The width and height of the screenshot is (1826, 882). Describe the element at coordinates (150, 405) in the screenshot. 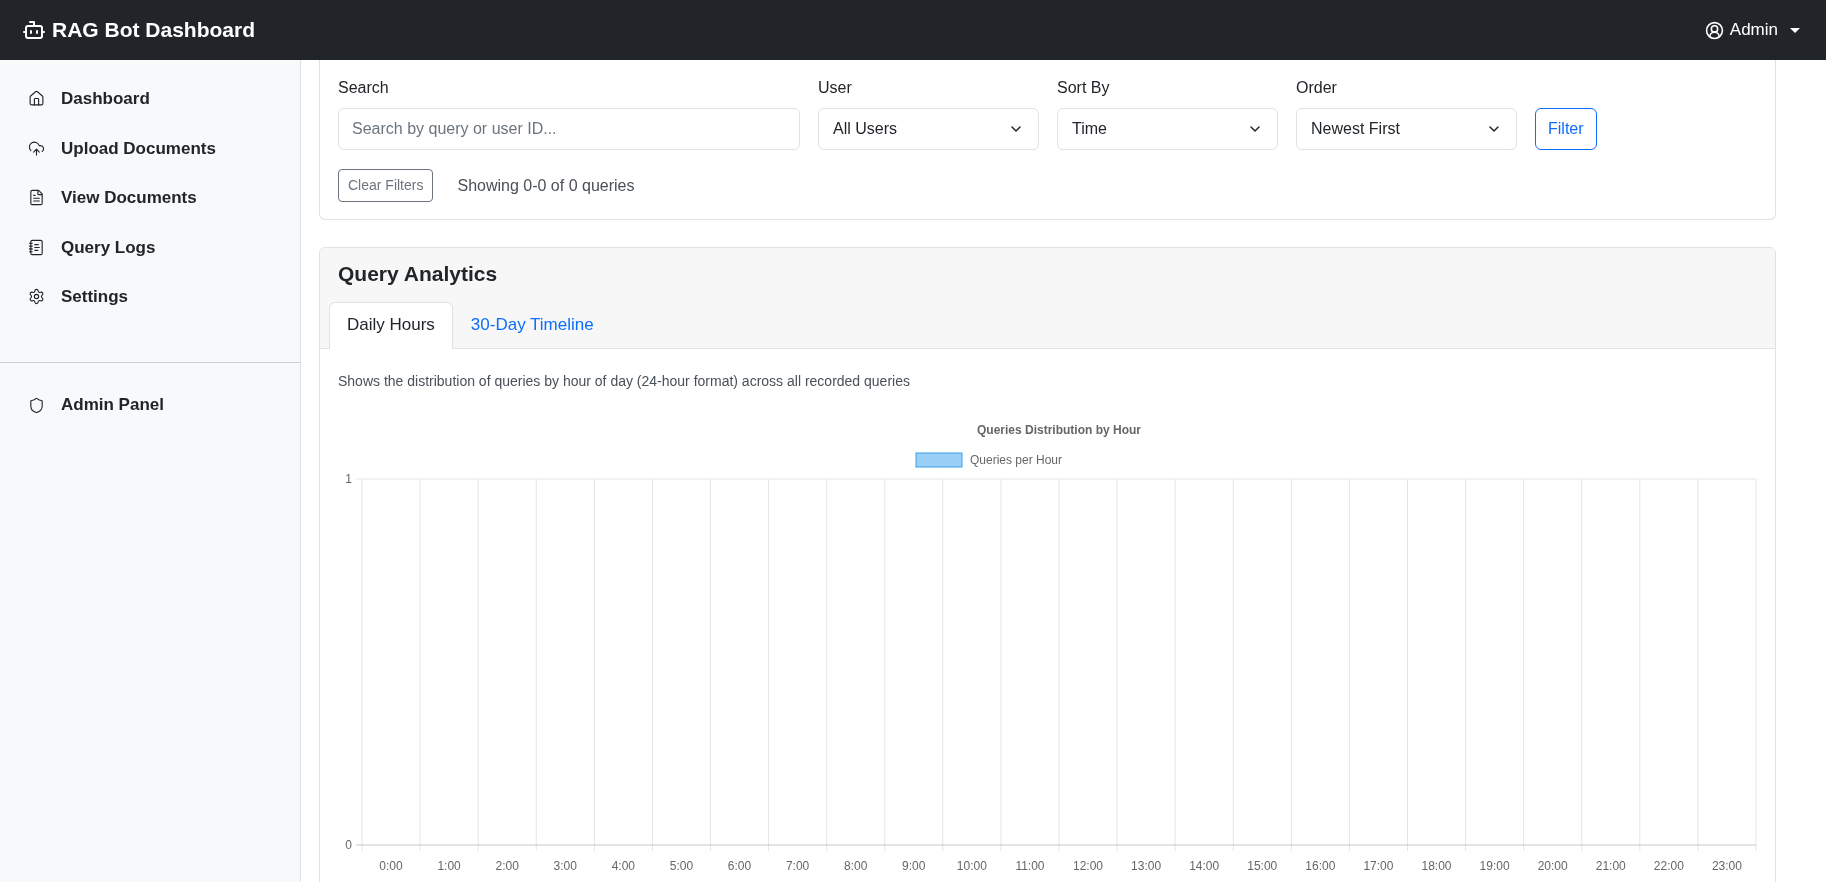

I see `sidebar-item: Admin Panel` at that location.